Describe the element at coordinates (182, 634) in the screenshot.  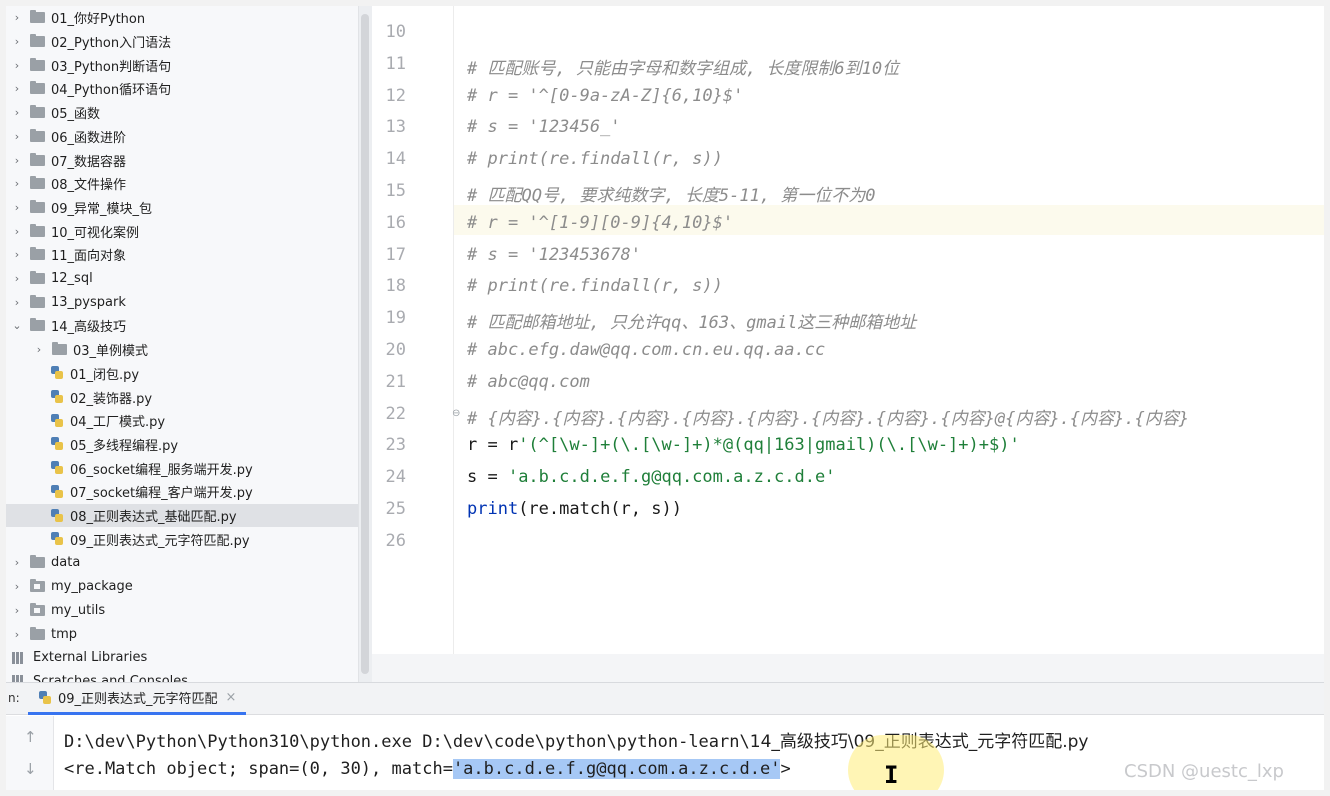
I see `tree-item: › tmp` at that location.